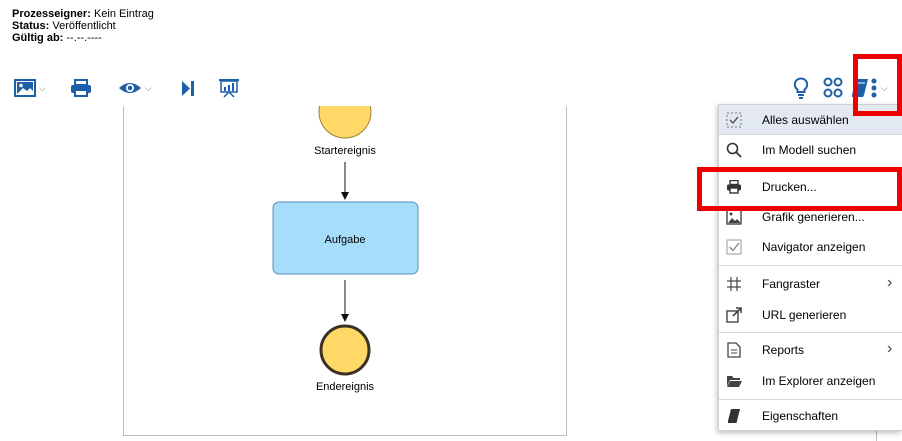  I want to click on menu-item-generate-url: URL generieren, so click(810, 315).